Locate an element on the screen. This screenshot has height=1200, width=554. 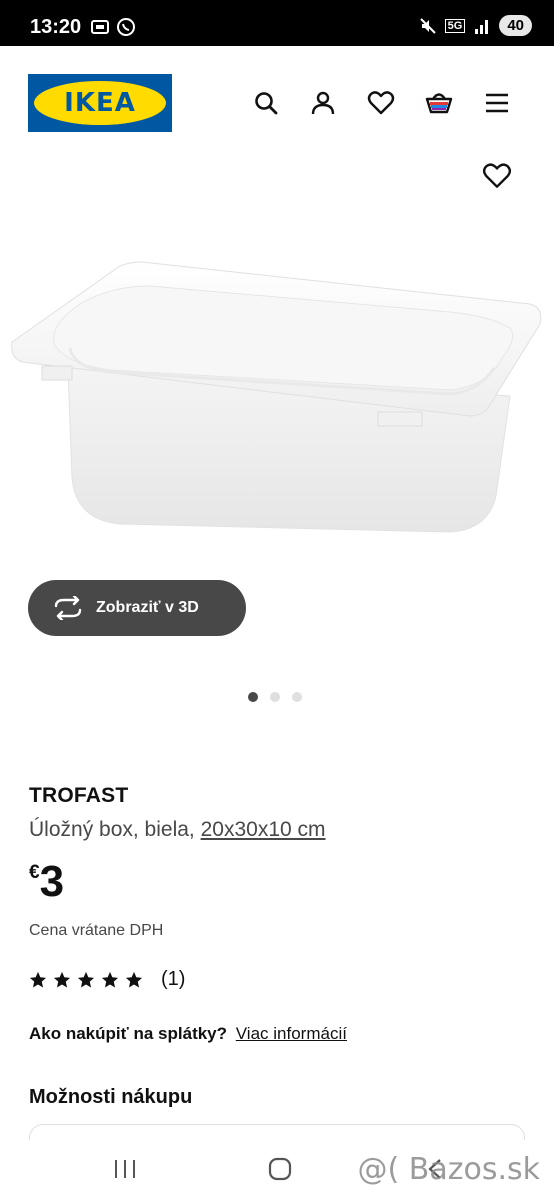
favorites-icon is located at coordinates (381, 103).